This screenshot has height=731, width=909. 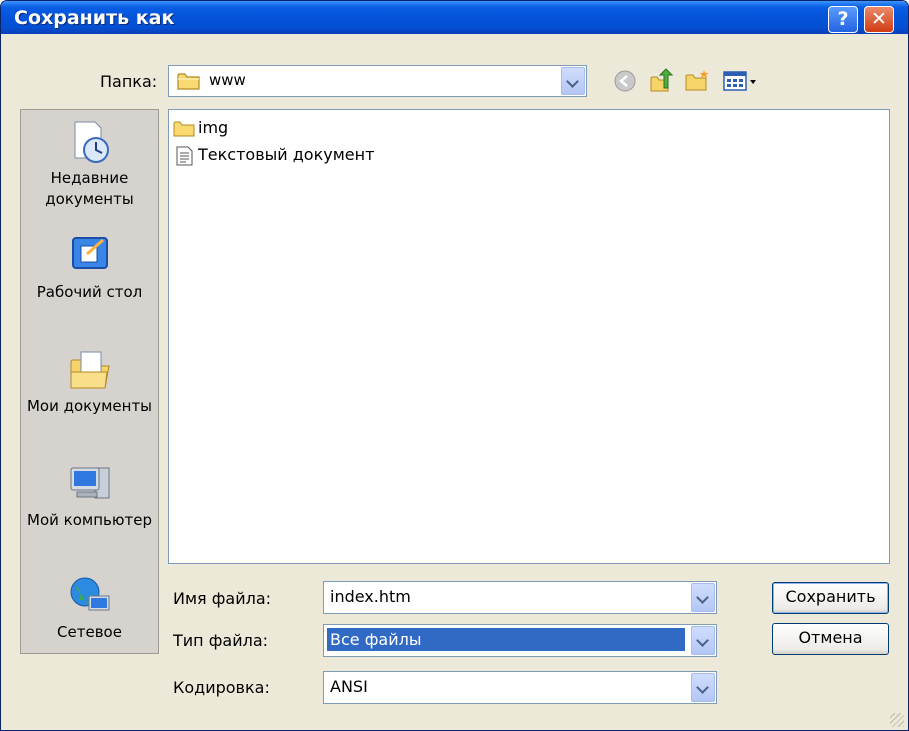 What do you see at coordinates (91, 142) in the screenshot?
I see `recent-documents-icon` at bounding box center [91, 142].